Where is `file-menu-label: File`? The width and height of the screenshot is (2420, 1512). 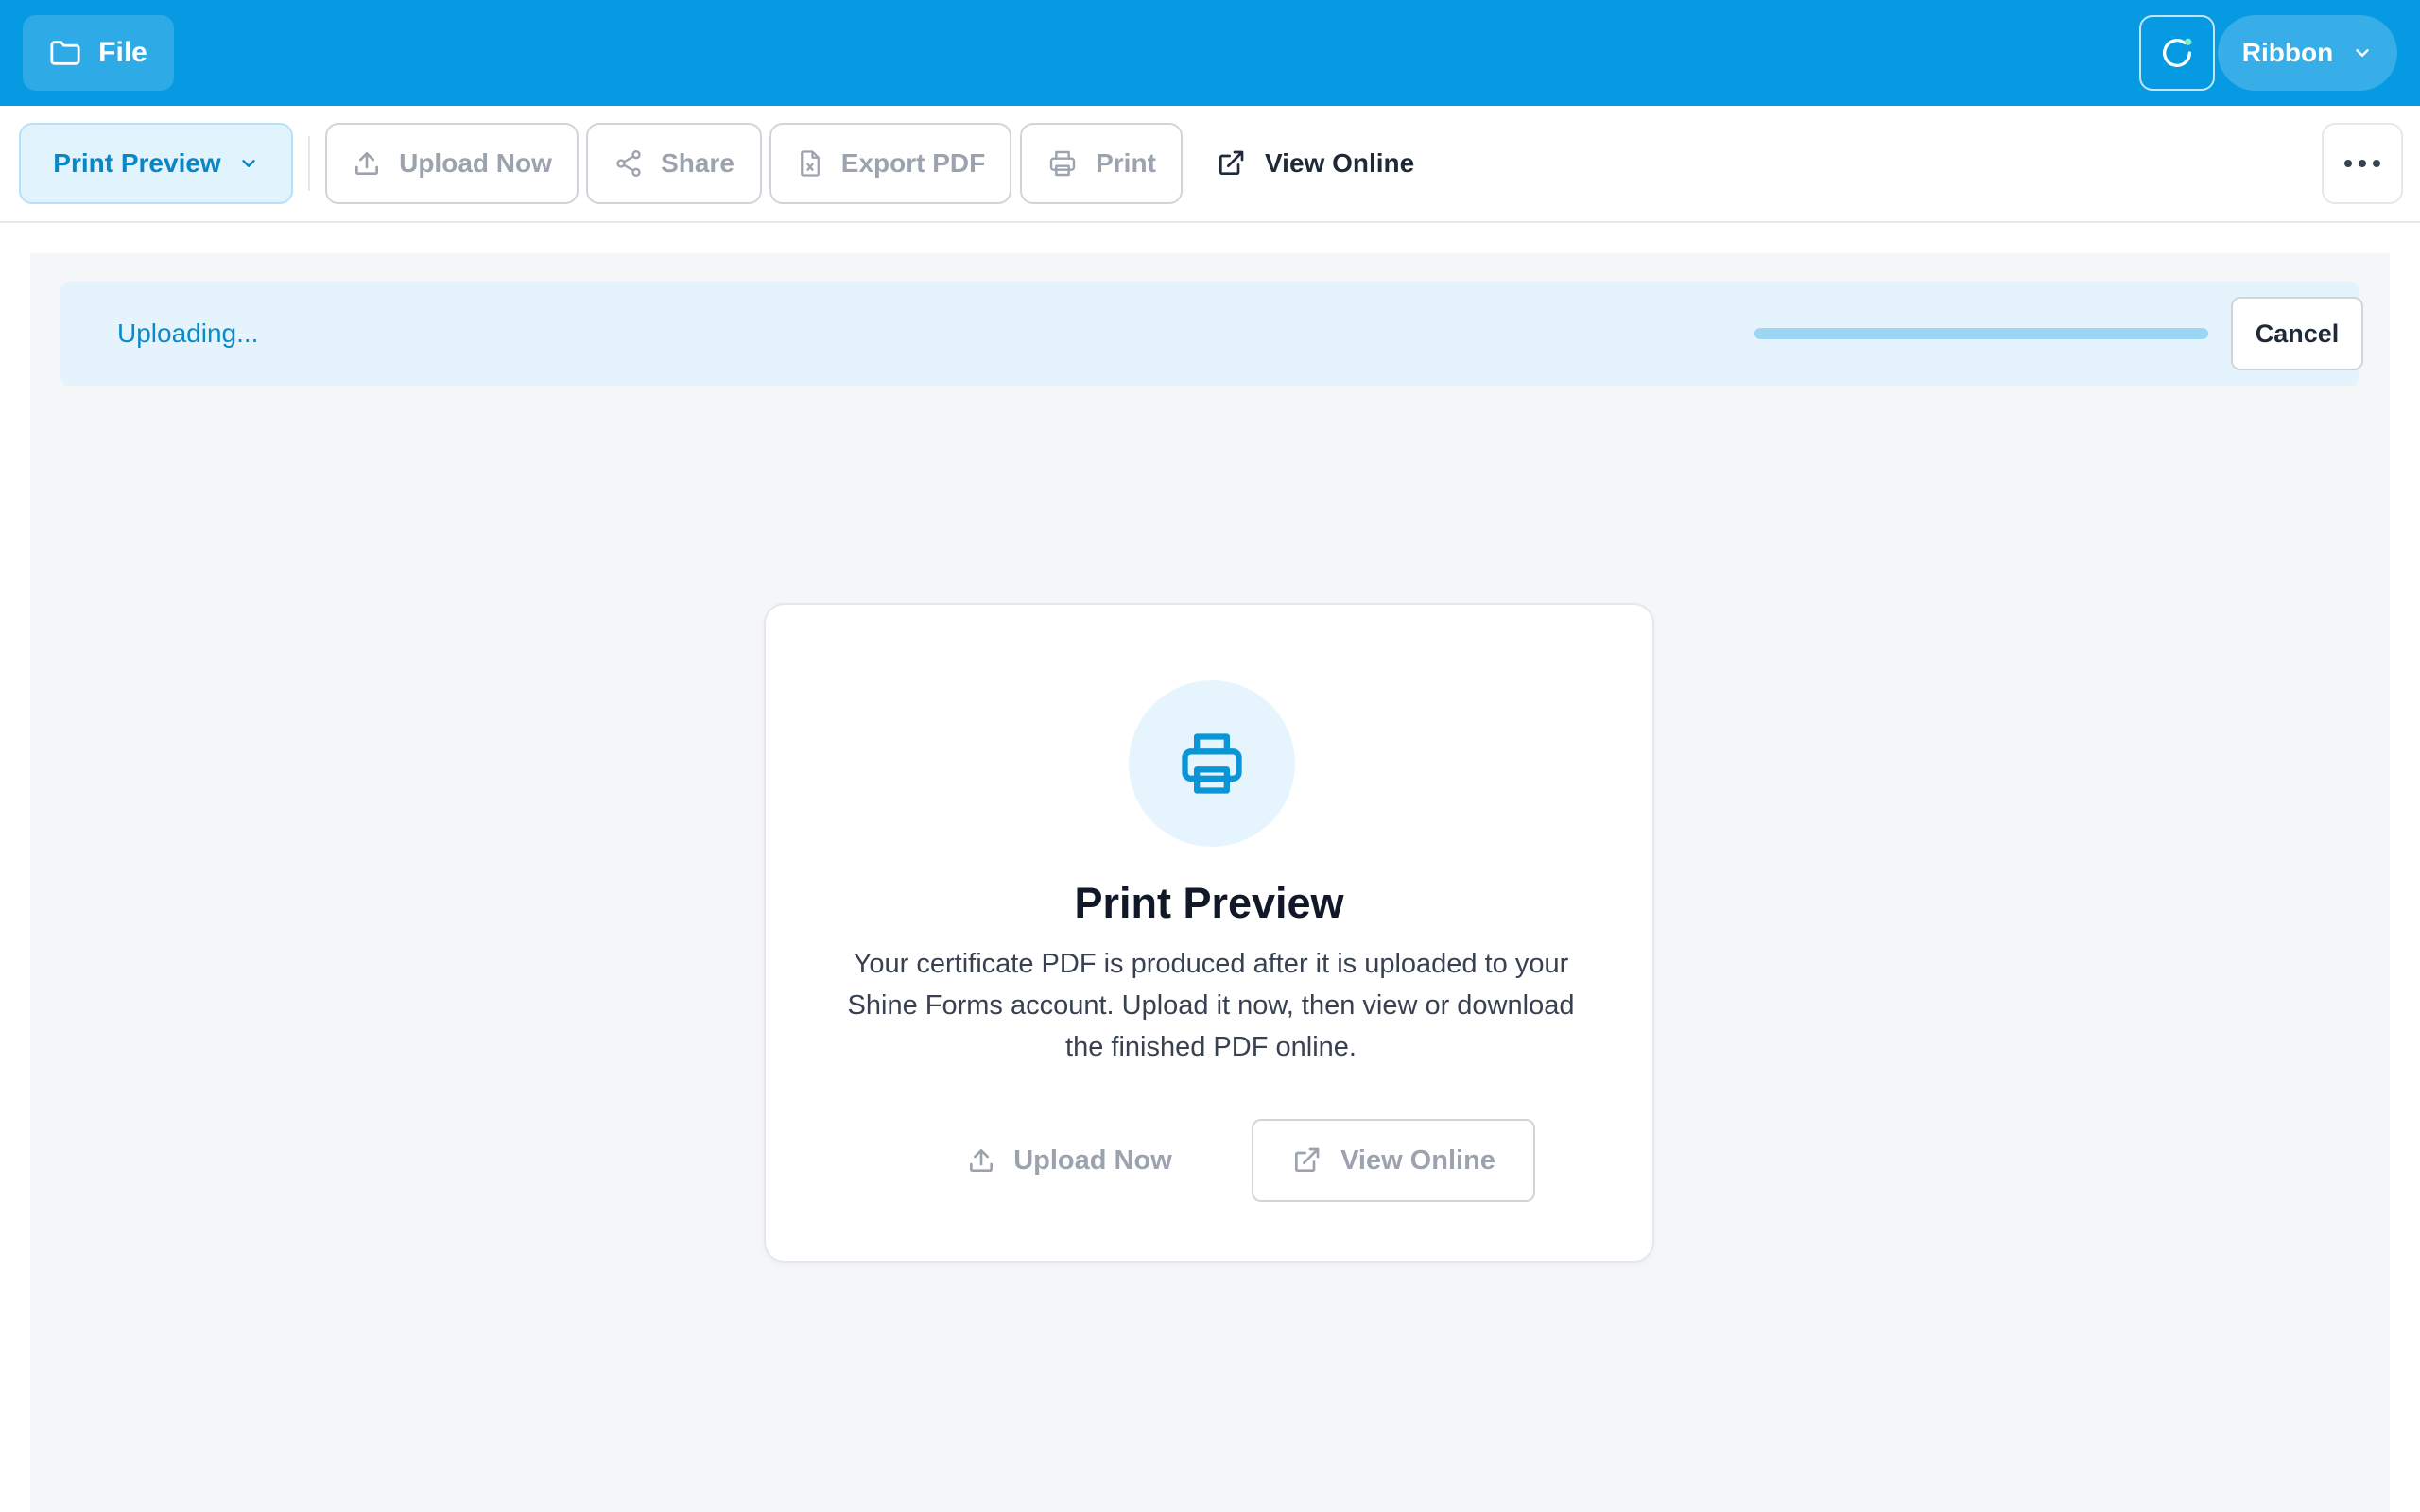
file-menu-label: File is located at coordinates (123, 52).